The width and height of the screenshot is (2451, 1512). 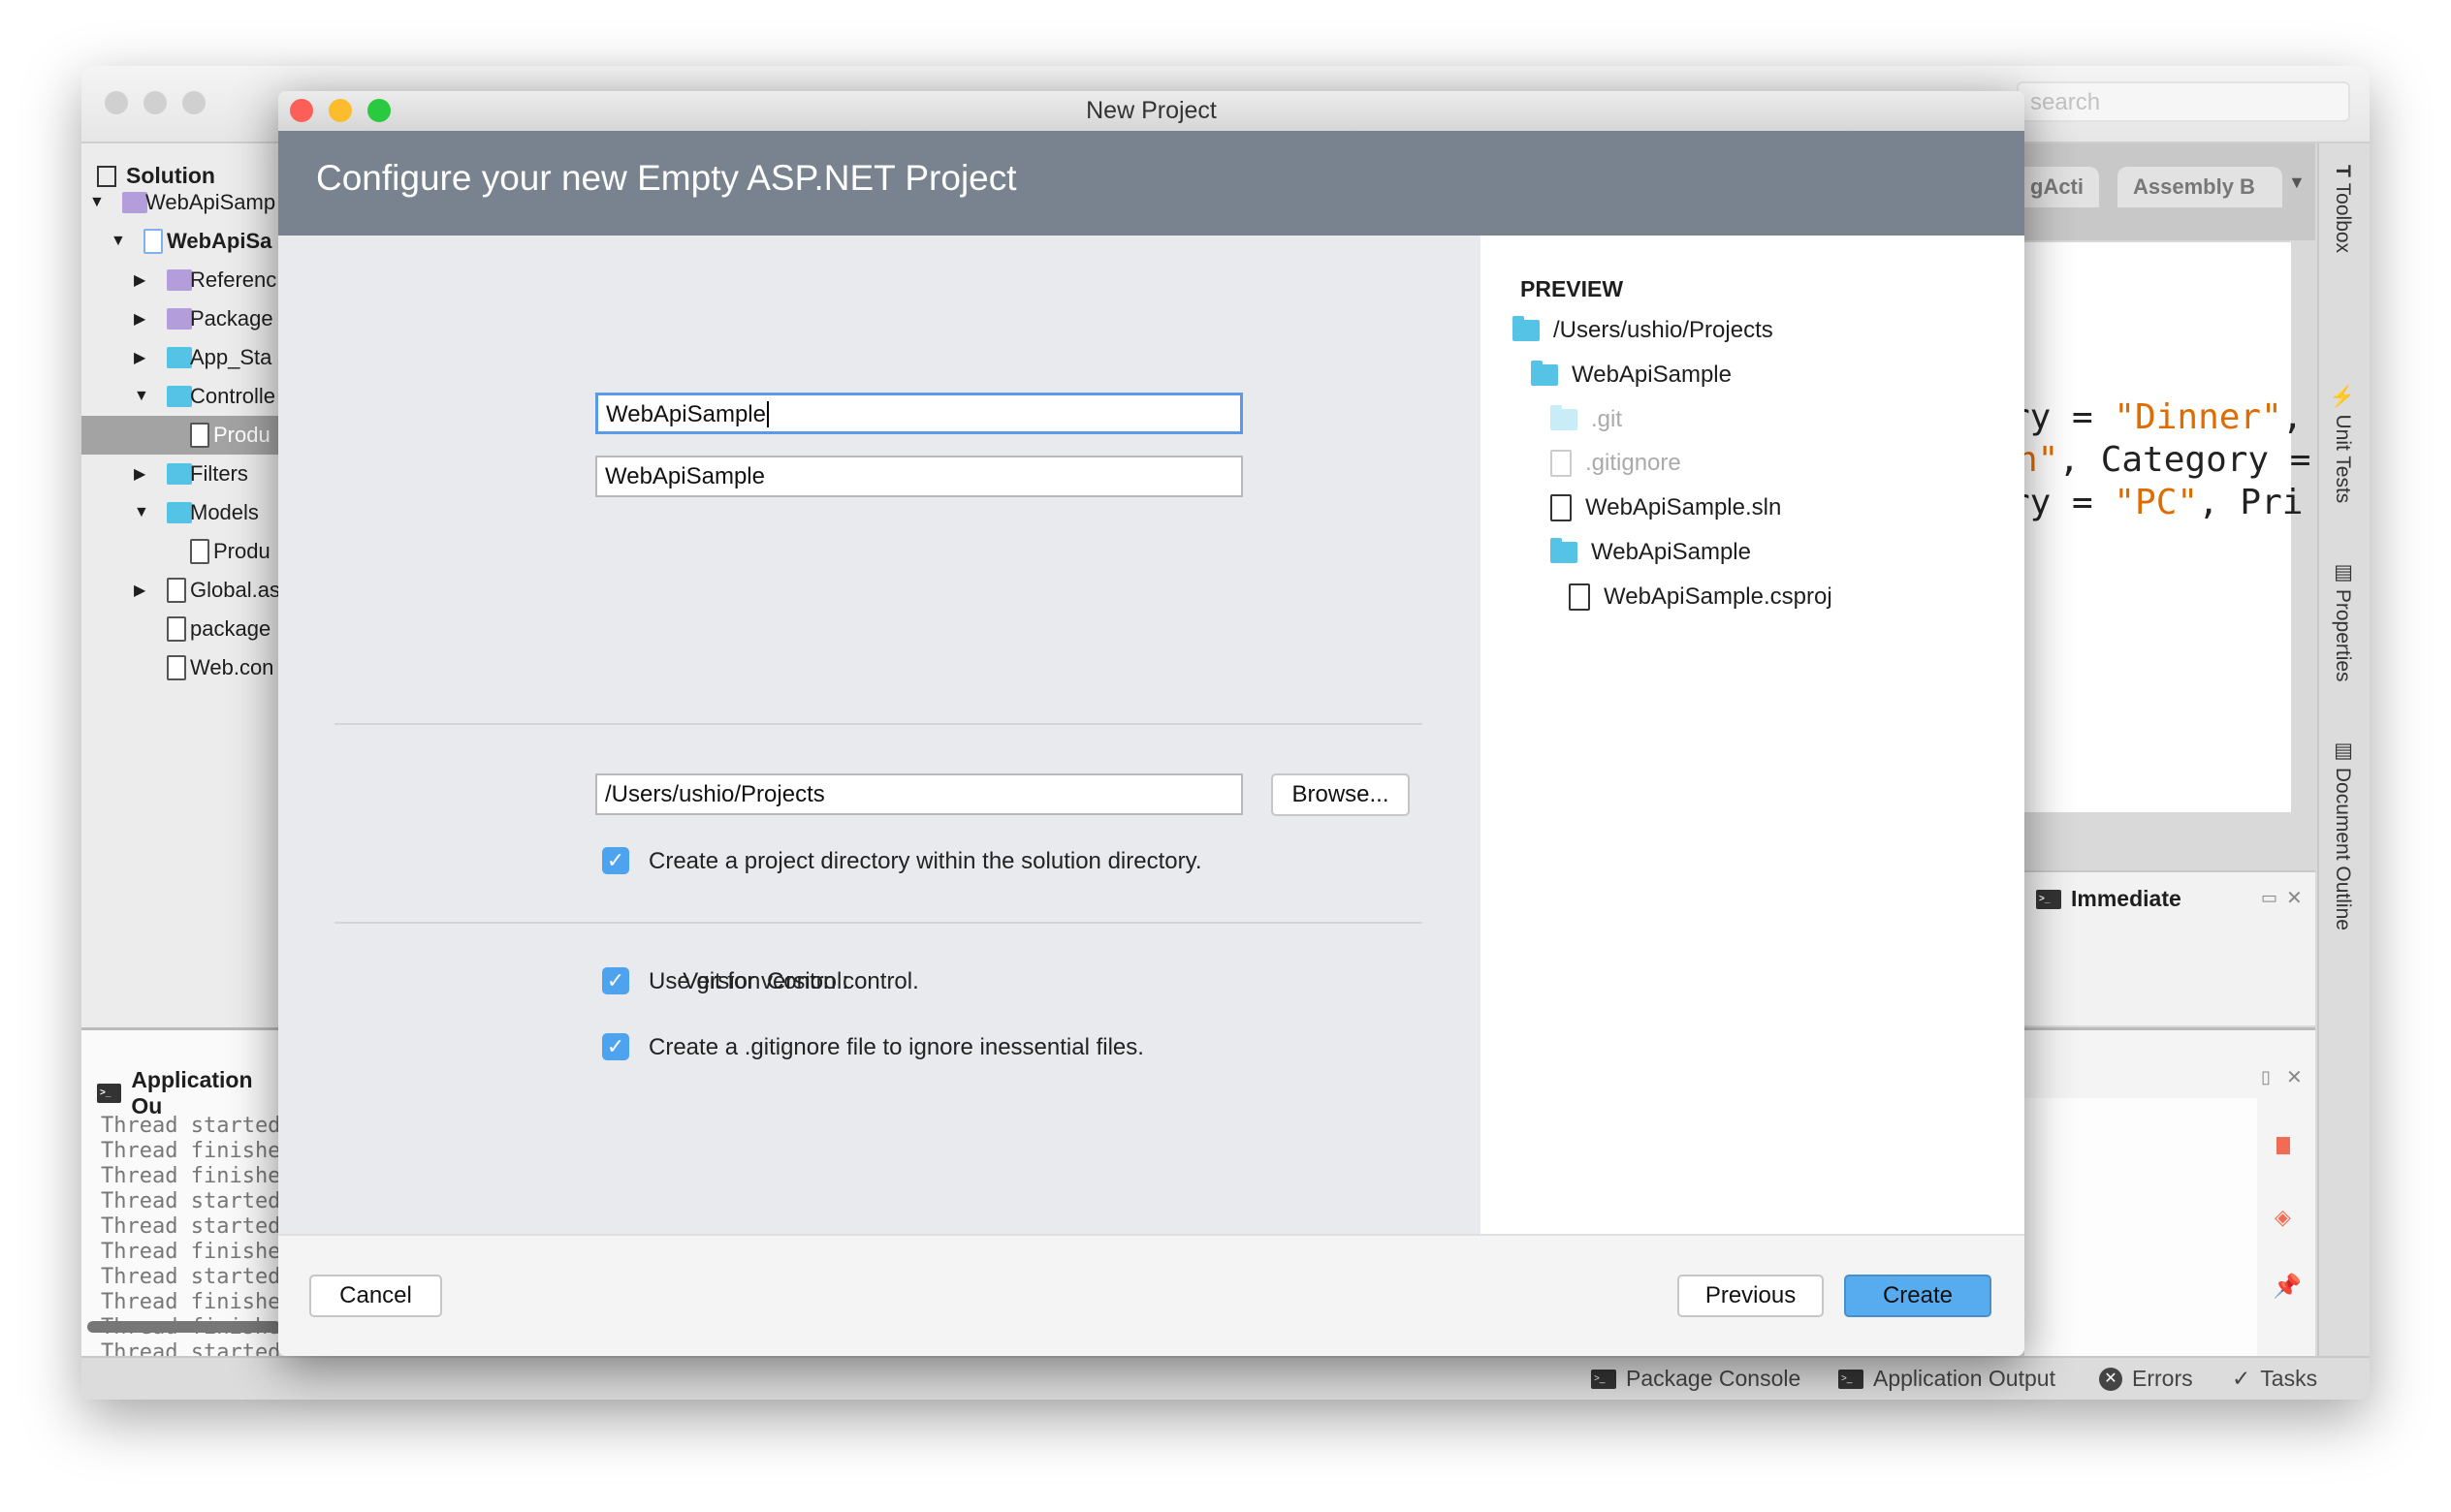 I want to click on toolbox-icon: T, so click(x=2343, y=174).